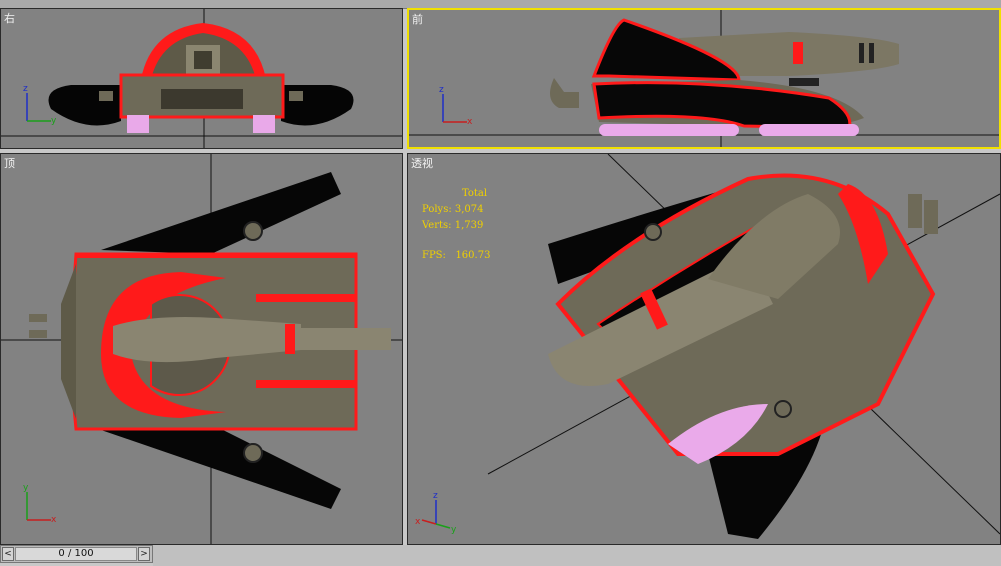 The height and width of the screenshot is (566, 1001). What do you see at coordinates (417, 19) in the screenshot?
I see `viewport-front-label: 前` at bounding box center [417, 19].